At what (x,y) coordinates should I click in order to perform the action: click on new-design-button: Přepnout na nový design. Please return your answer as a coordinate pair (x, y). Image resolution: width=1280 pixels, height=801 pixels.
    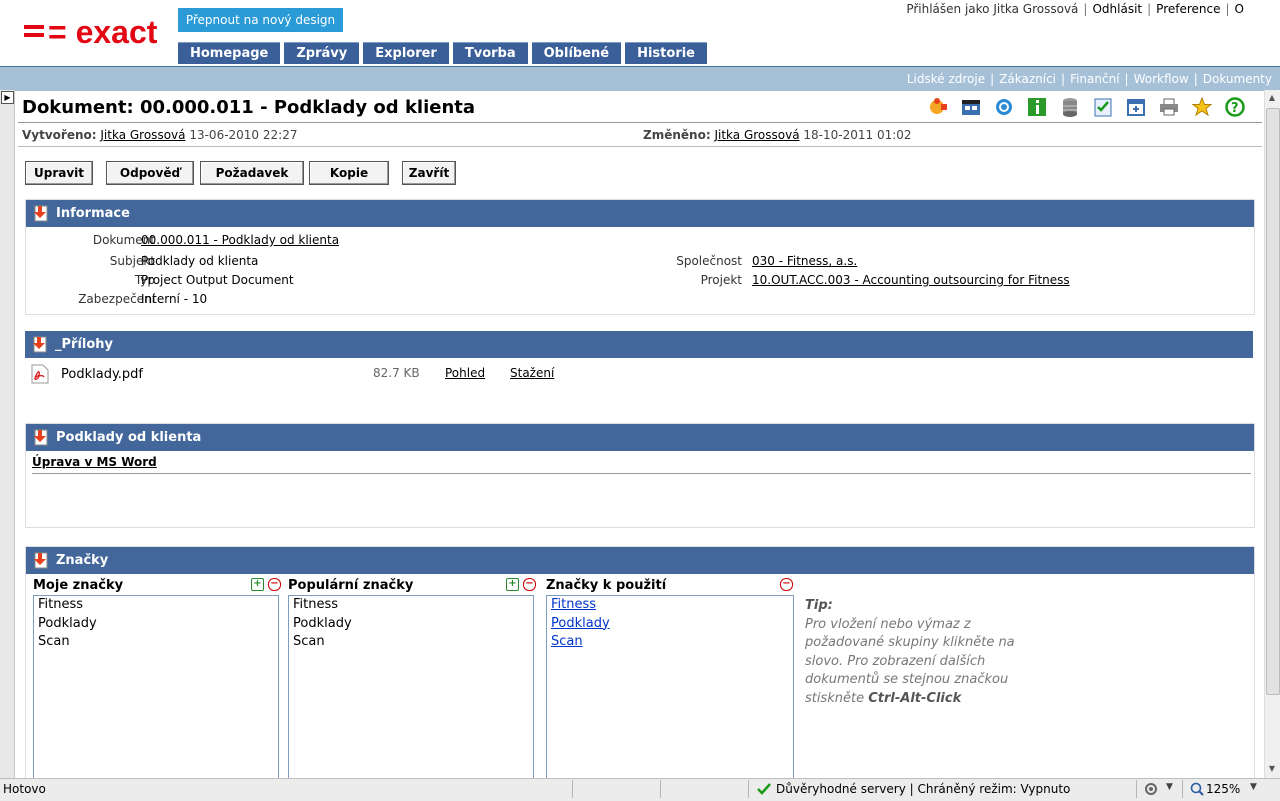
    Looking at the image, I should click on (260, 20).